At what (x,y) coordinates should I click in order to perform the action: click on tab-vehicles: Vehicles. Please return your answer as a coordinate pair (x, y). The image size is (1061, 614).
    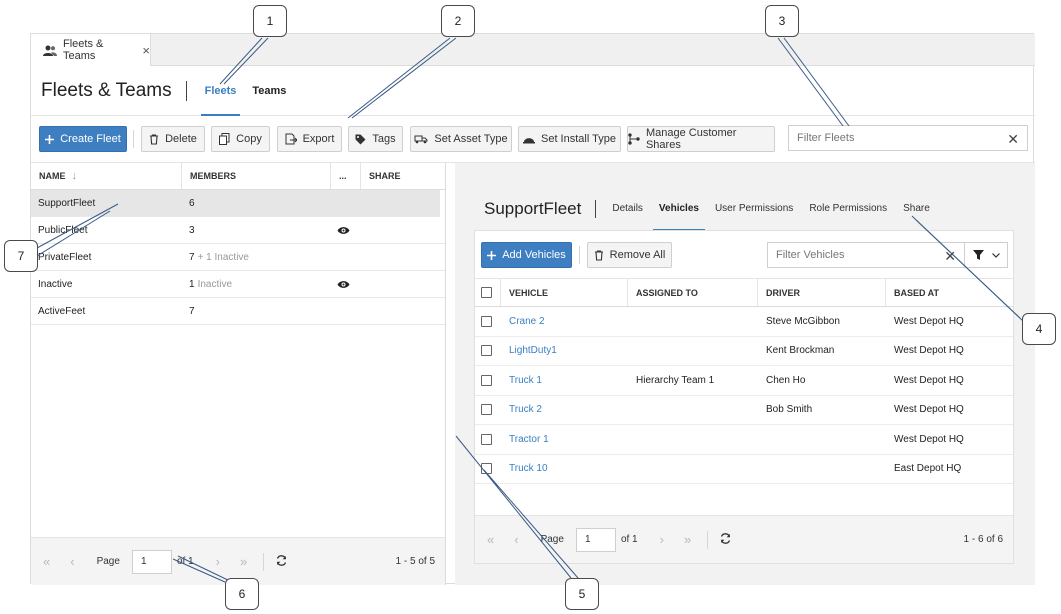
    Looking at the image, I should click on (678, 209).